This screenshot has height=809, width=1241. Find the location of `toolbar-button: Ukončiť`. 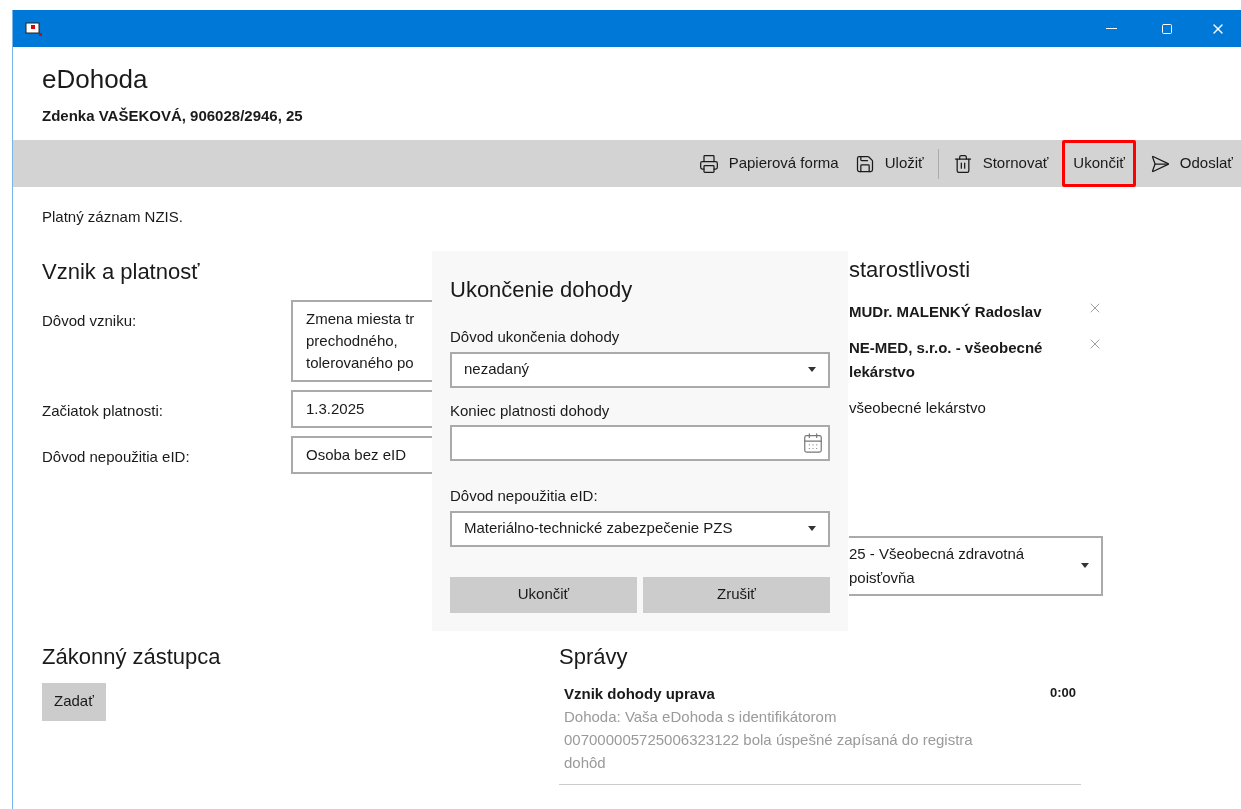

toolbar-button: Ukončiť is located at coordinates (1099, 163).